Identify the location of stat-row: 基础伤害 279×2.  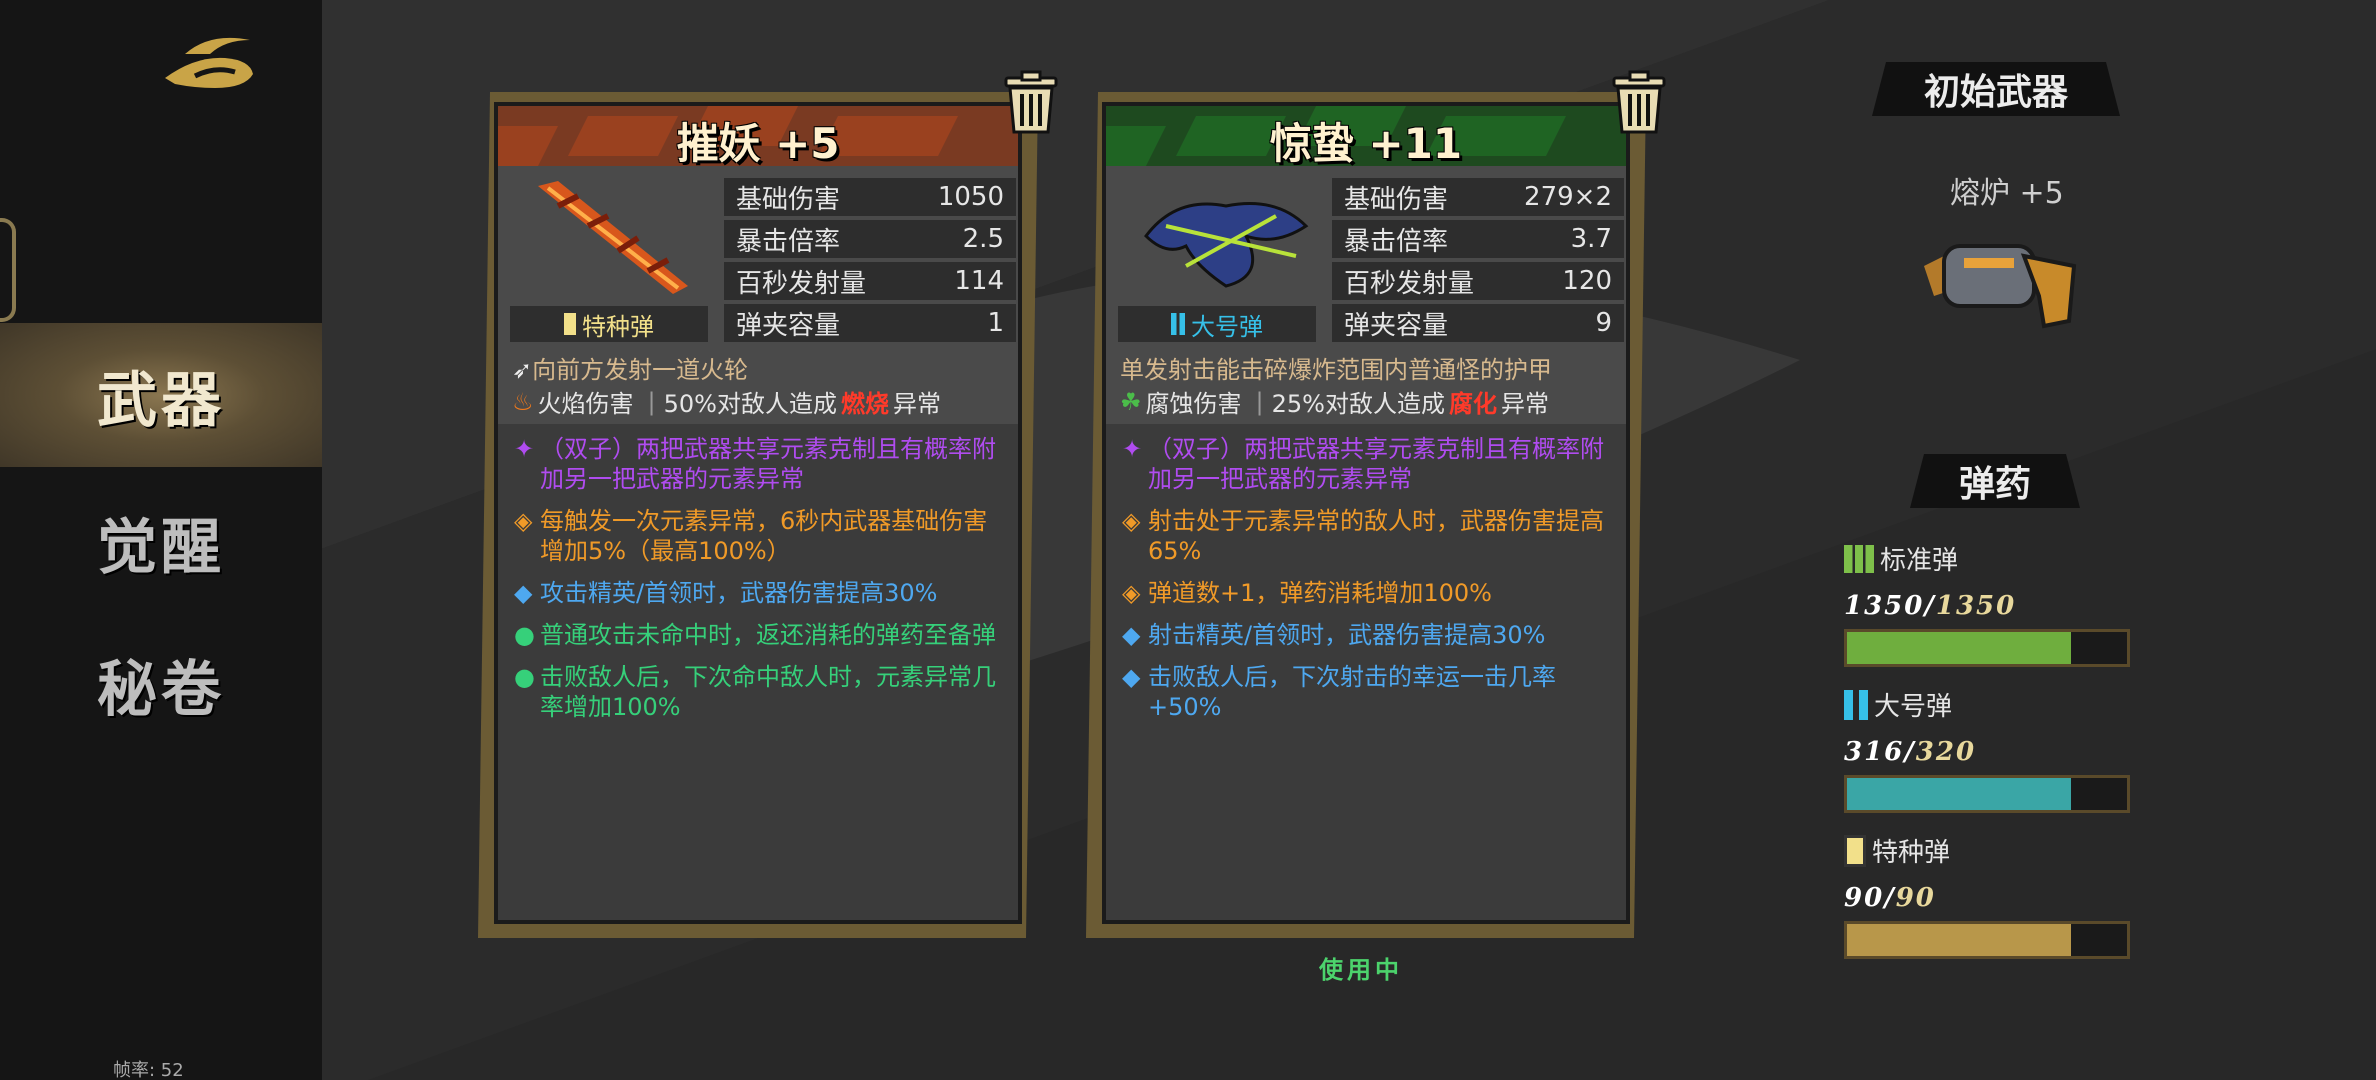
(1478, 197).